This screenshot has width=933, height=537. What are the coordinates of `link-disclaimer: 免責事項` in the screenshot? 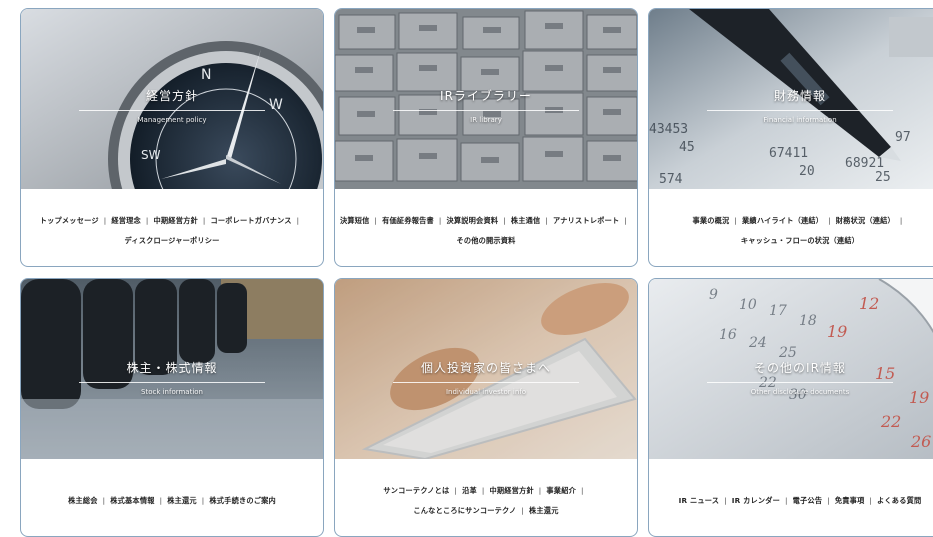 It's located at (850, 500).